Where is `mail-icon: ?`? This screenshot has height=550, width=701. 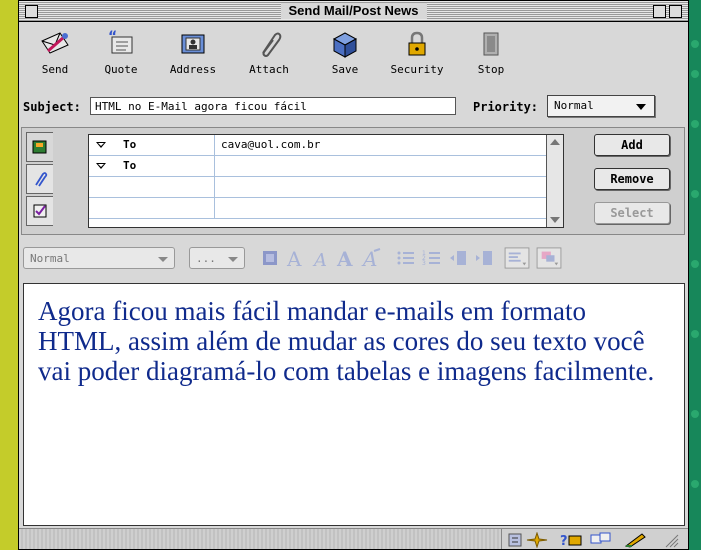
mail-icon: ? is located at coordinates (571, 540).